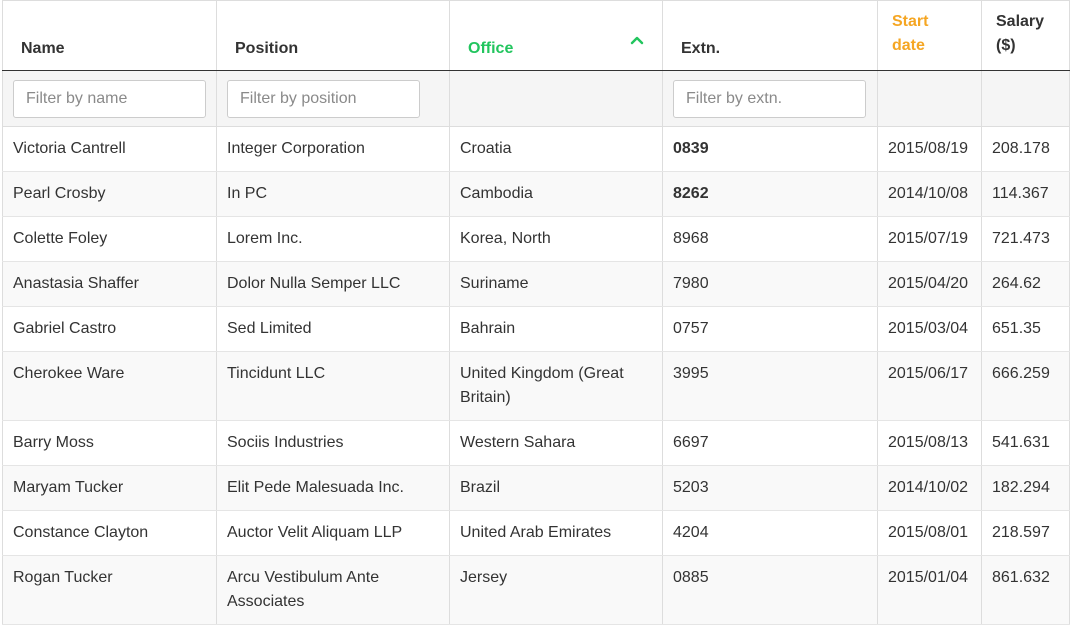 This screenshot has height=625, width=1071. What do you see at coordinates (109, 35) in the screenshot?
I see `column-header-name: Name` at bounding box center [109, 35].